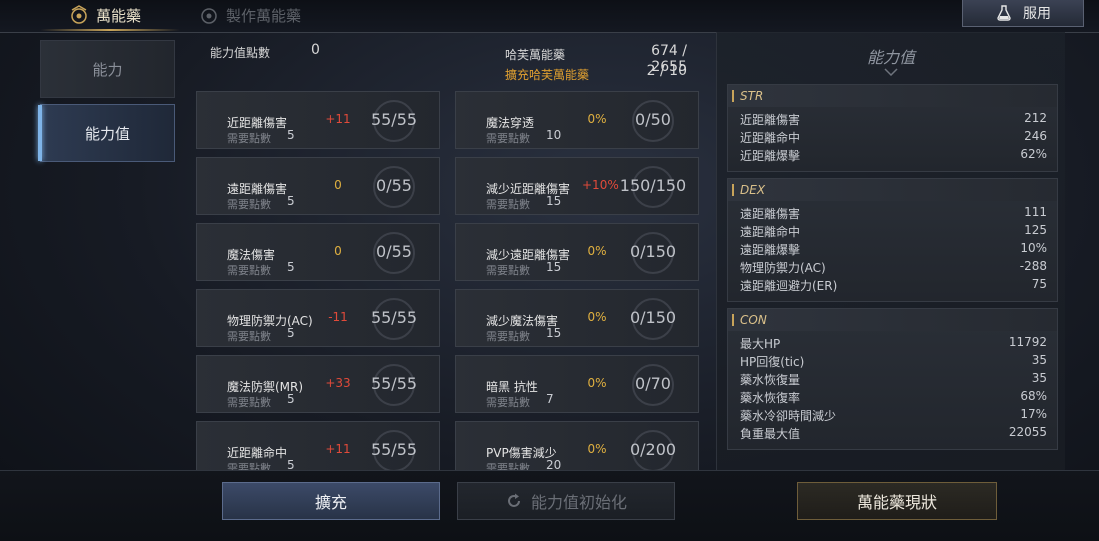 This screenshot has height=541, width=1099. I want to click on stat-card: 減少近距離傷害 需要點數 15 +10% 150/150, so click(577, 186).